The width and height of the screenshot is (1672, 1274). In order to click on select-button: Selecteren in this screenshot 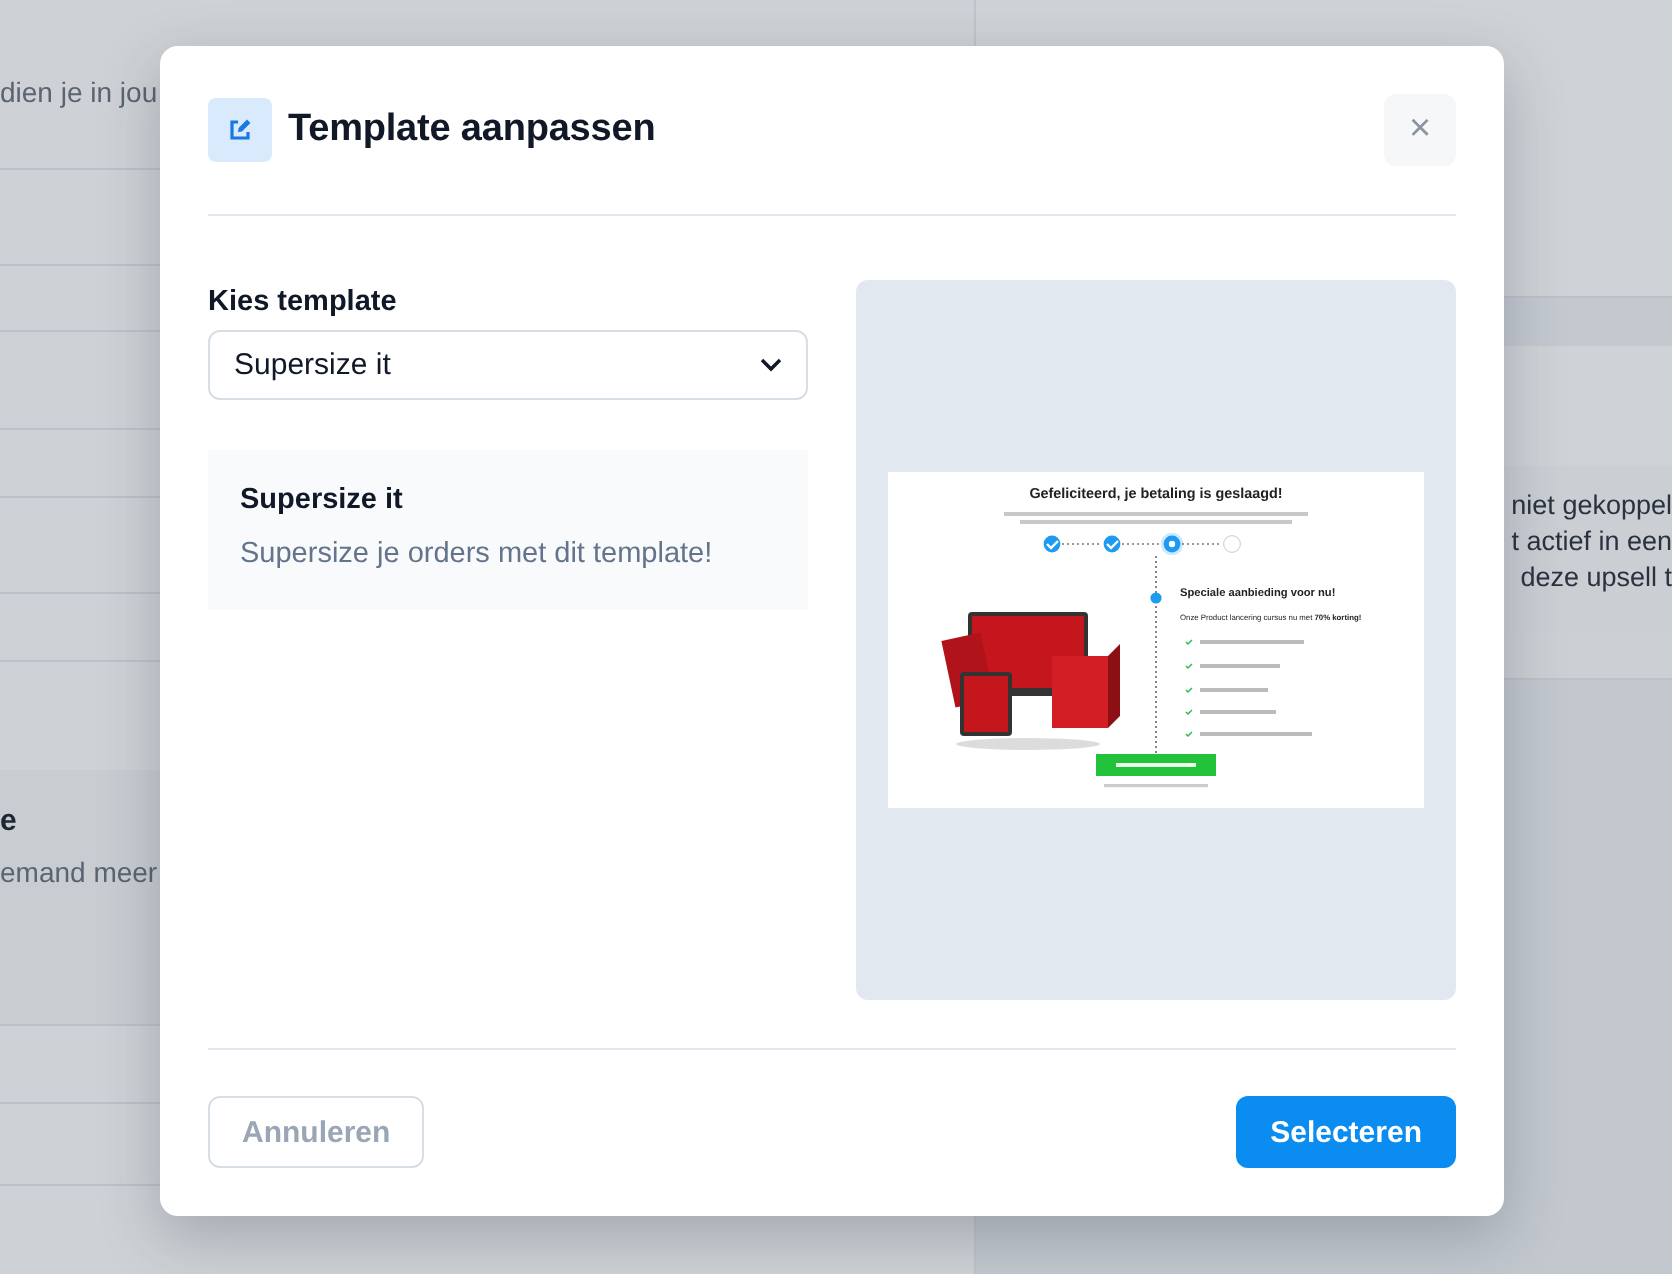, I will do `click(1346, 1132)`.